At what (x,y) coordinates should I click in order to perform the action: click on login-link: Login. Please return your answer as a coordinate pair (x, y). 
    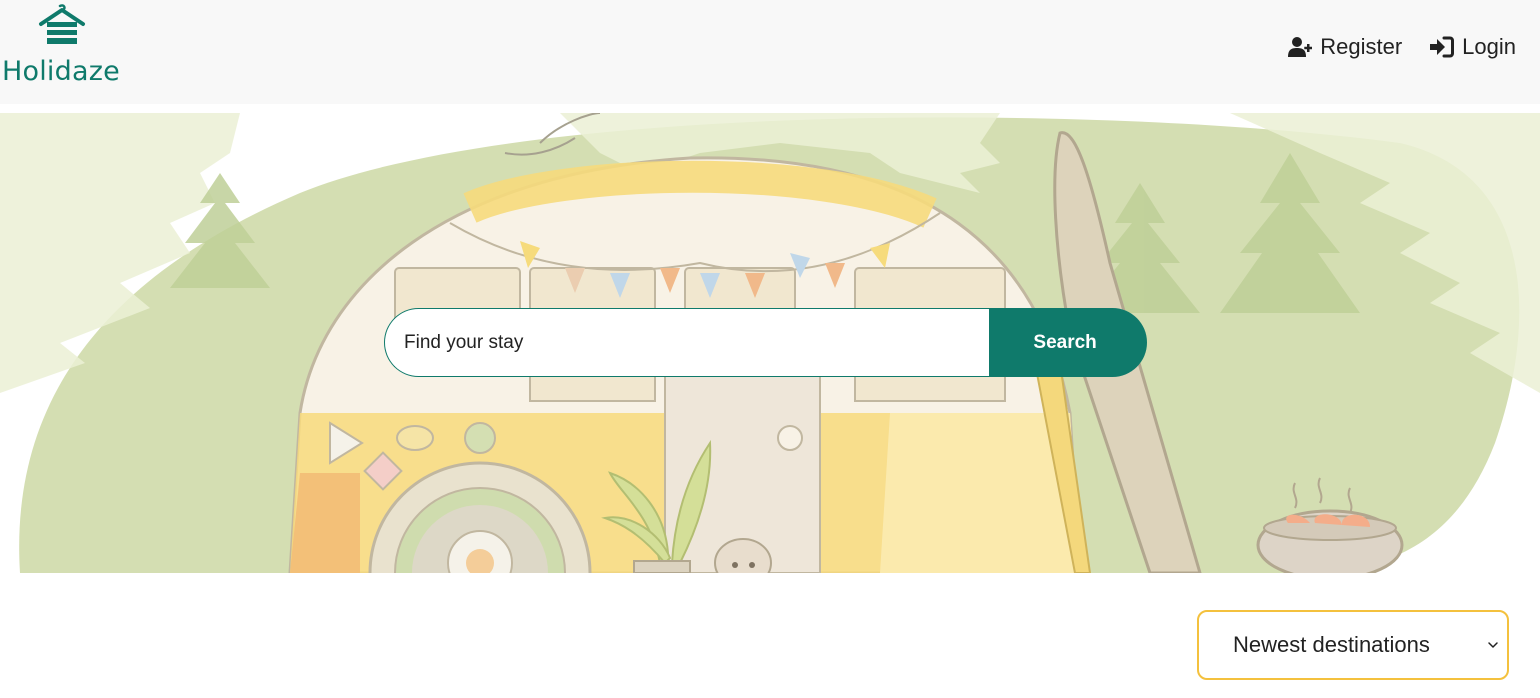
    Looking at the image, I should click on (1473, 47).